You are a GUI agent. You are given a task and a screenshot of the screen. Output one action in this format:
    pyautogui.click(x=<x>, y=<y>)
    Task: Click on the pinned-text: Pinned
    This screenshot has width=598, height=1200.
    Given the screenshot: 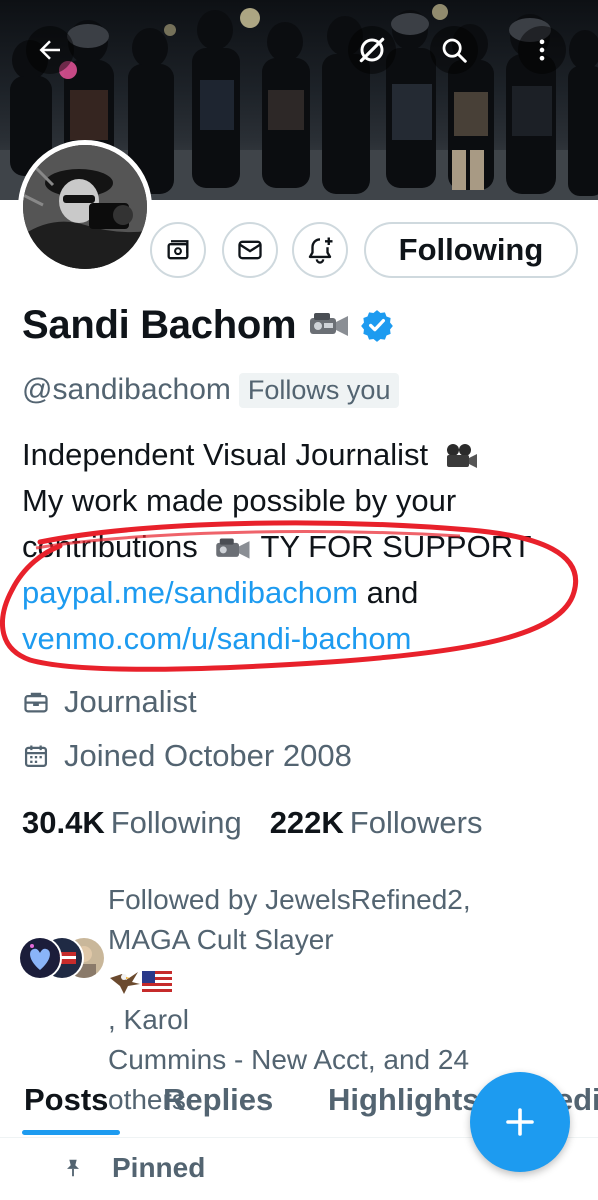 What is the action you would take?
    pyautogui.click(x=159, y=1167)
    